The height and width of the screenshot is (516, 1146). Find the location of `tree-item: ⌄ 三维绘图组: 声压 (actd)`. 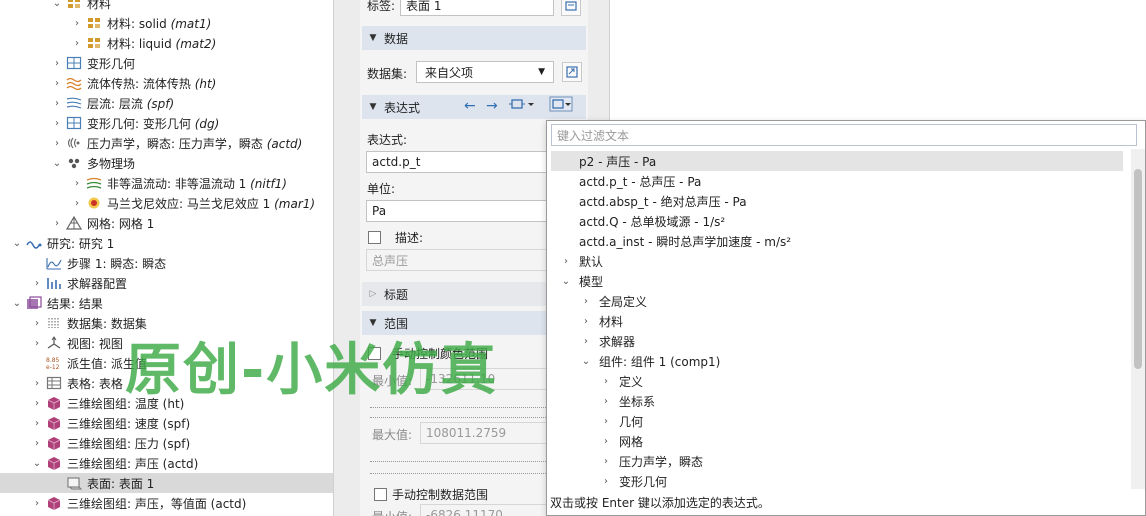

tree-item: ⌄ 三维绘图组: 声压 (actd) is located at coordinates (166, 463).